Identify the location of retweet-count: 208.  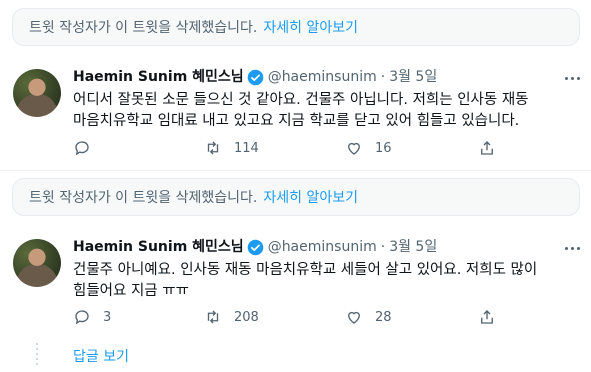
(246, 317).